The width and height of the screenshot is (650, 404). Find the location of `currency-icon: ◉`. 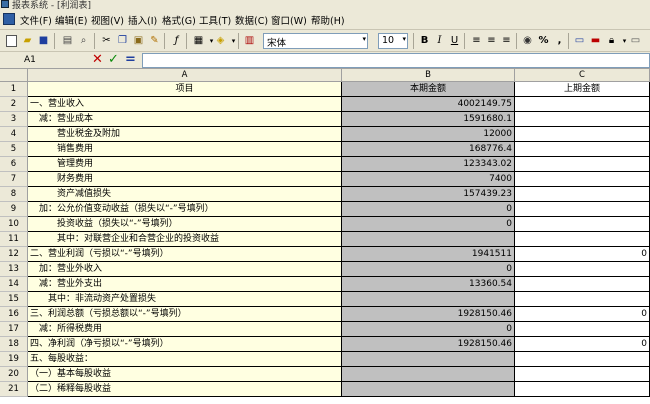

currency-icon: ◉ is located at coordinates (527, 40).